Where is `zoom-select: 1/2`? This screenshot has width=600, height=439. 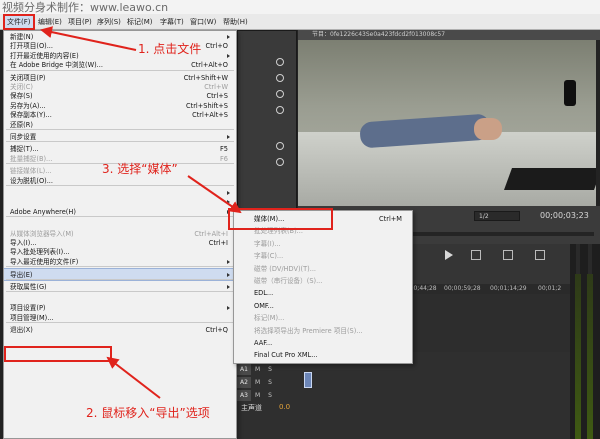 zoom-select: 1/2 is located at coordinates (497, 216).